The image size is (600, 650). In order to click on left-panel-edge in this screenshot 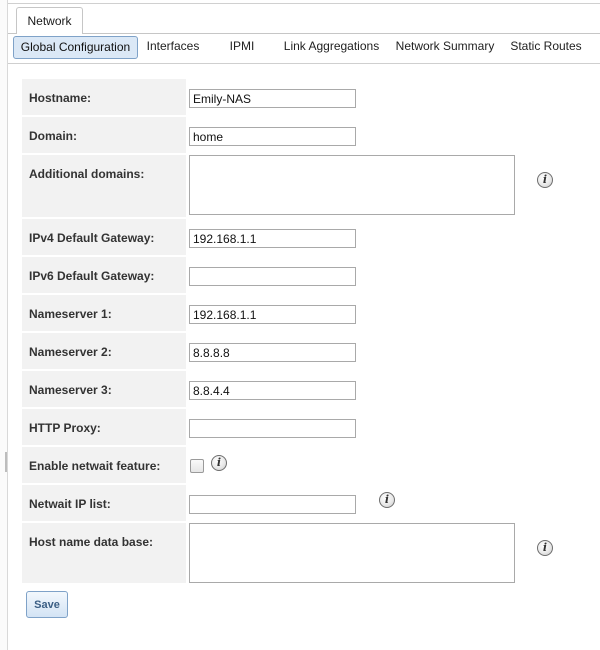, I will do `click(4, 325)`.